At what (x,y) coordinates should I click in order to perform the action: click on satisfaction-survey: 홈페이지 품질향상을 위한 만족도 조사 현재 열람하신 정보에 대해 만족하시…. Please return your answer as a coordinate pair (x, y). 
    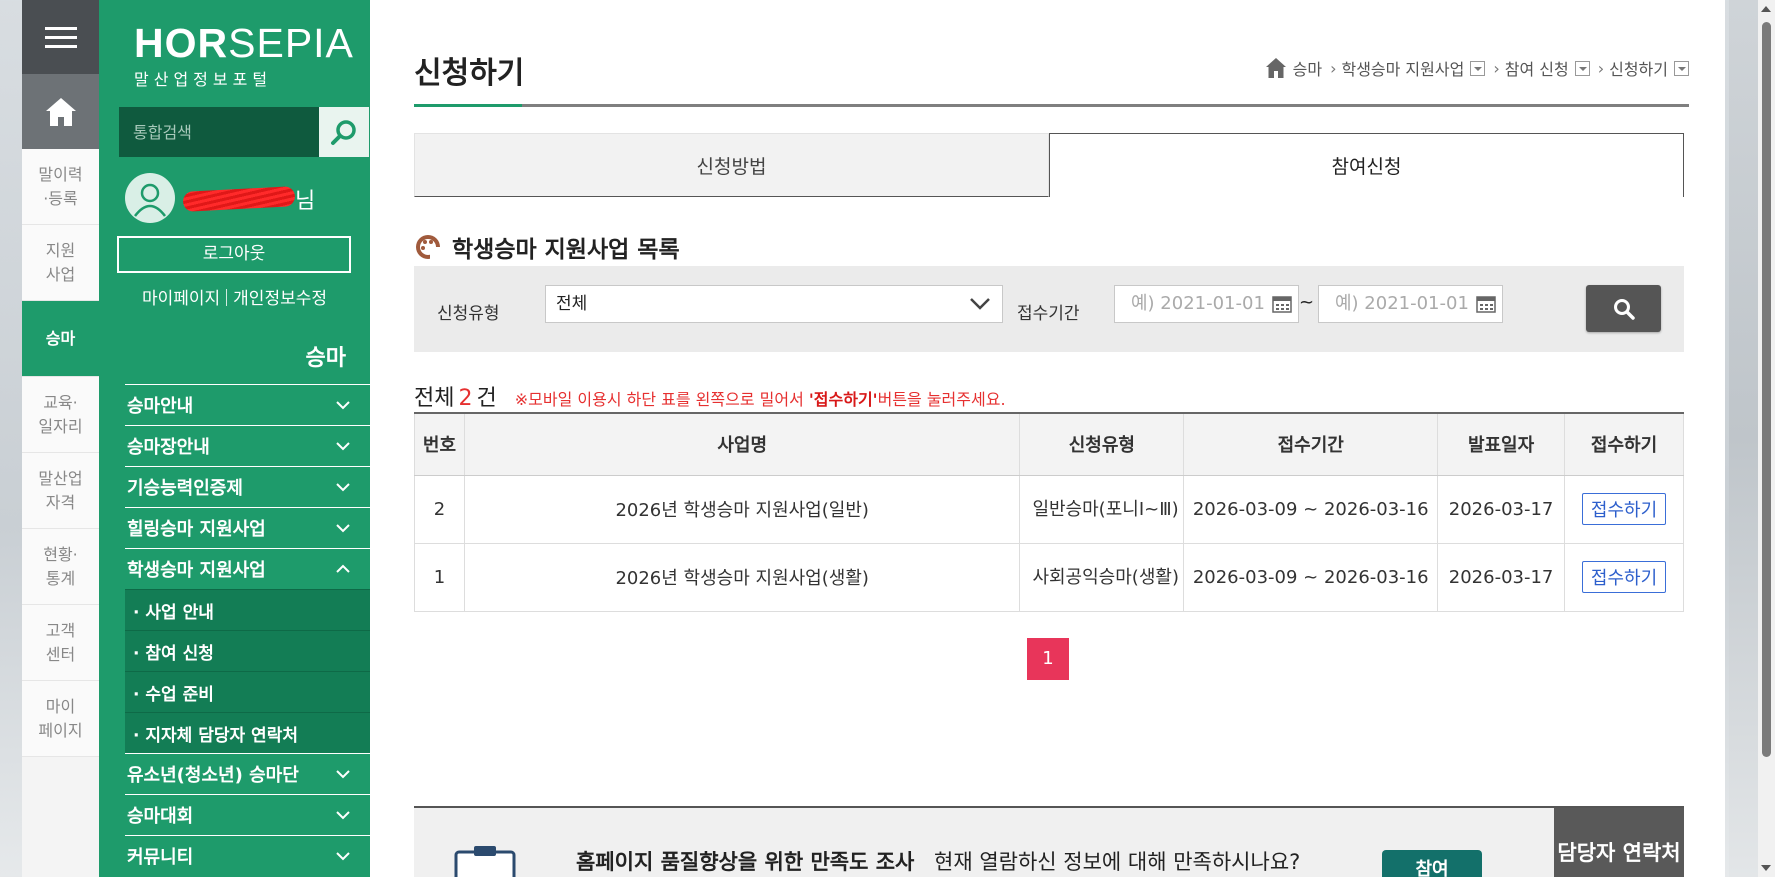
    Looking at the image, I should click on (1049, 841).